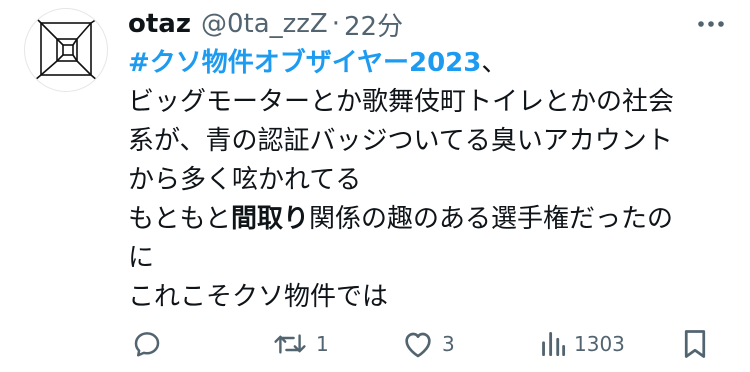  What do you see at coordinates (400, 141) in the screenshot?
I see `tweet-line-3: 系が、青の認証バッジついてる臭いアカウント` at bounding box center [400, 141].